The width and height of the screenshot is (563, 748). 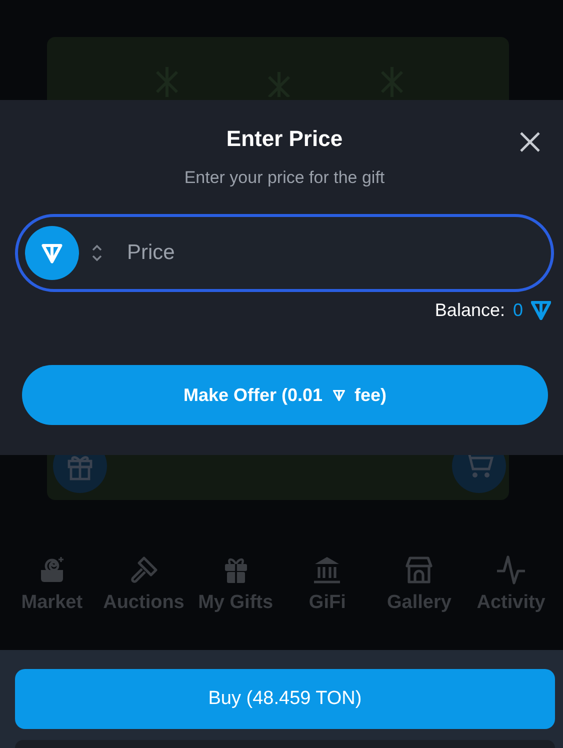 I want to click on close-icon, so click(x=530, y=142).